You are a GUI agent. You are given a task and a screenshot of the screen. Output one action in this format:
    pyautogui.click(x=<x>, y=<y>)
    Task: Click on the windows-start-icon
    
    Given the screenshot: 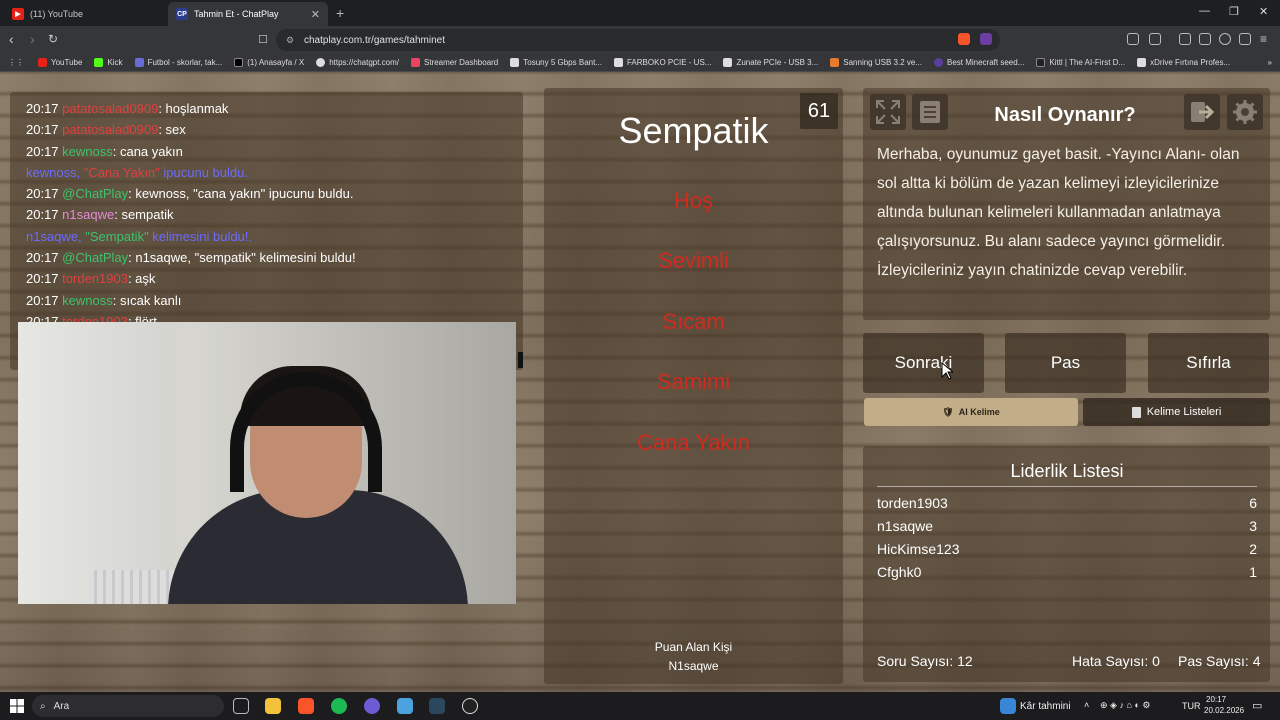 What is the action you would take?
    pyautogui.click(x=17, y=706)
    